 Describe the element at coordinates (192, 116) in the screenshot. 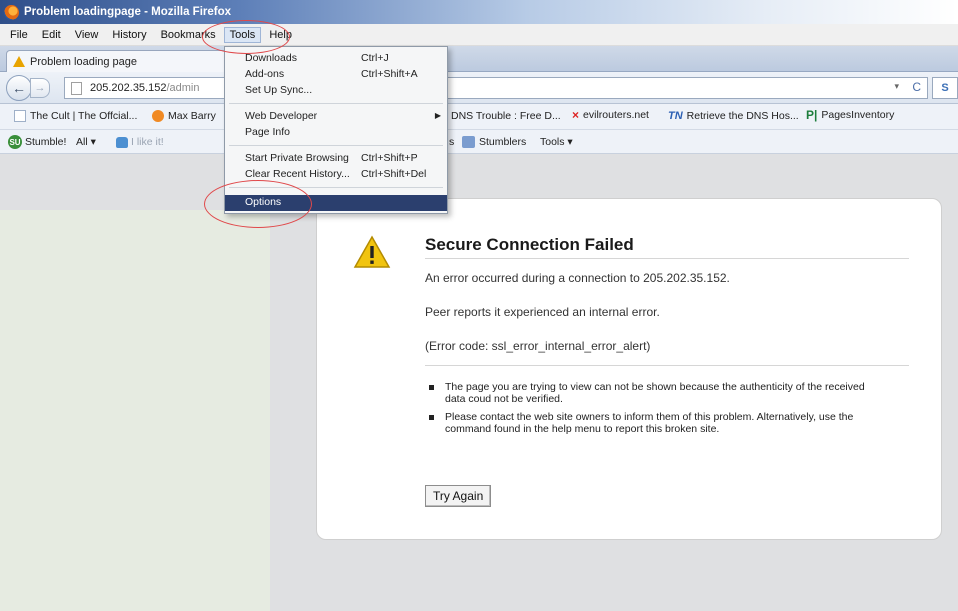

I see `bookmark-label: Max Barry` at that location.